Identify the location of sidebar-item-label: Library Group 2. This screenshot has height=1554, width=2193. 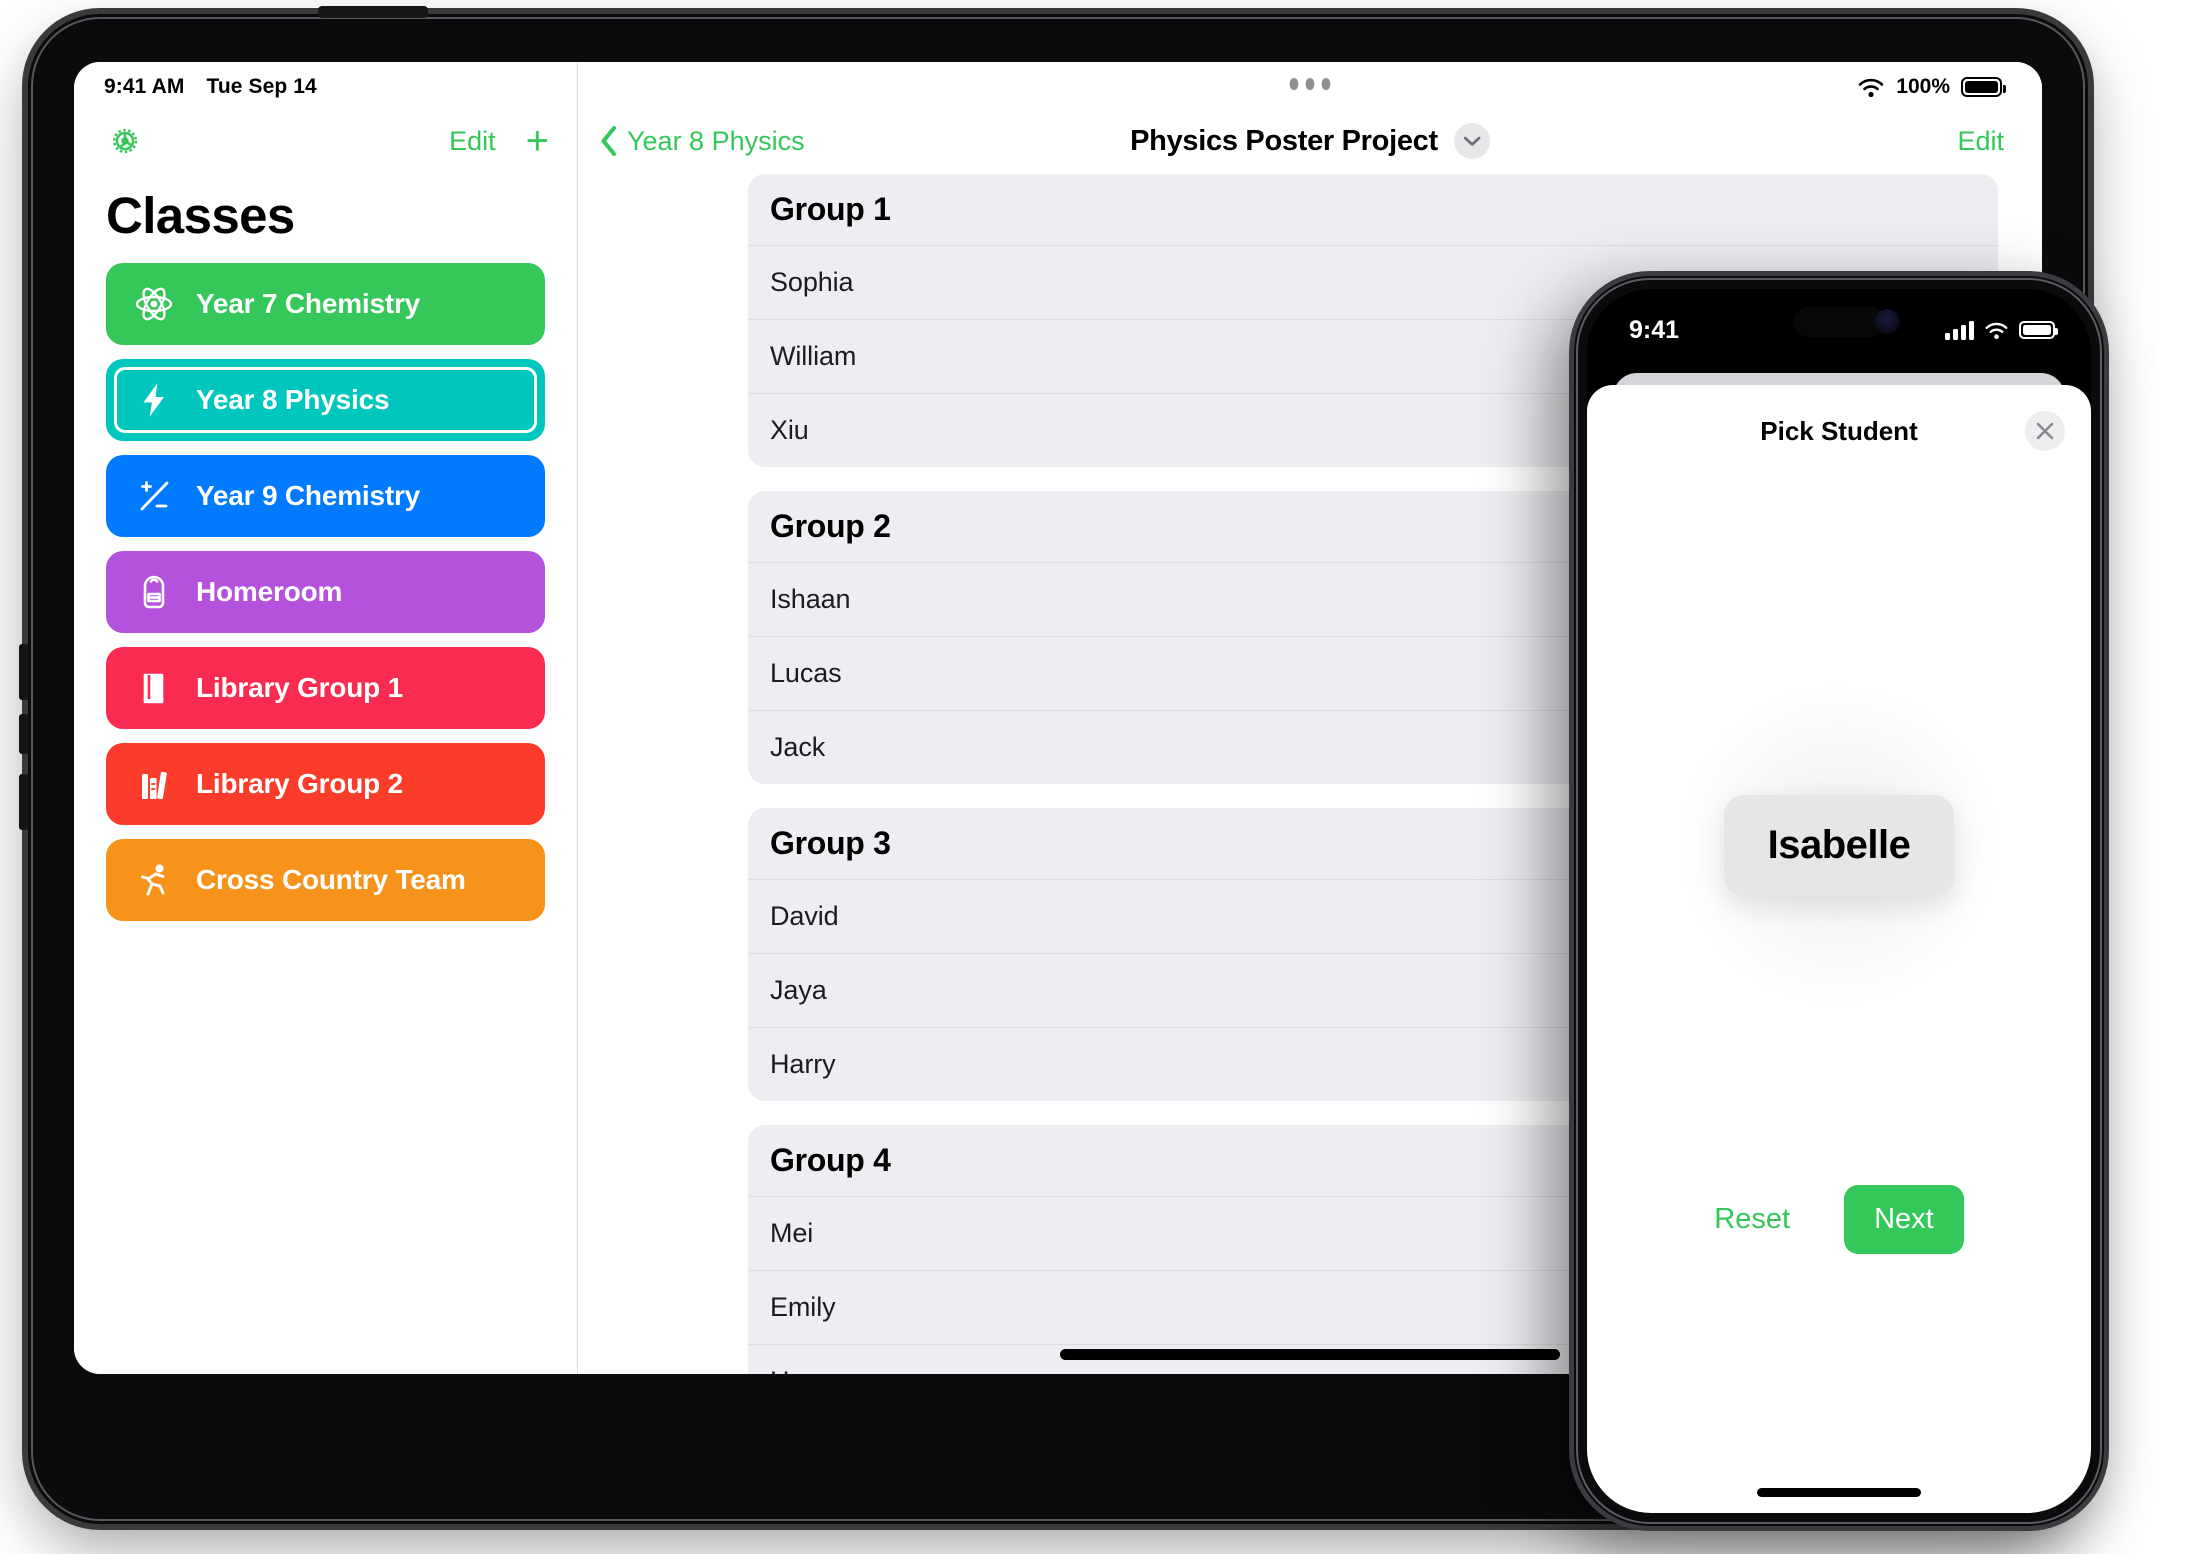
(300, 783).